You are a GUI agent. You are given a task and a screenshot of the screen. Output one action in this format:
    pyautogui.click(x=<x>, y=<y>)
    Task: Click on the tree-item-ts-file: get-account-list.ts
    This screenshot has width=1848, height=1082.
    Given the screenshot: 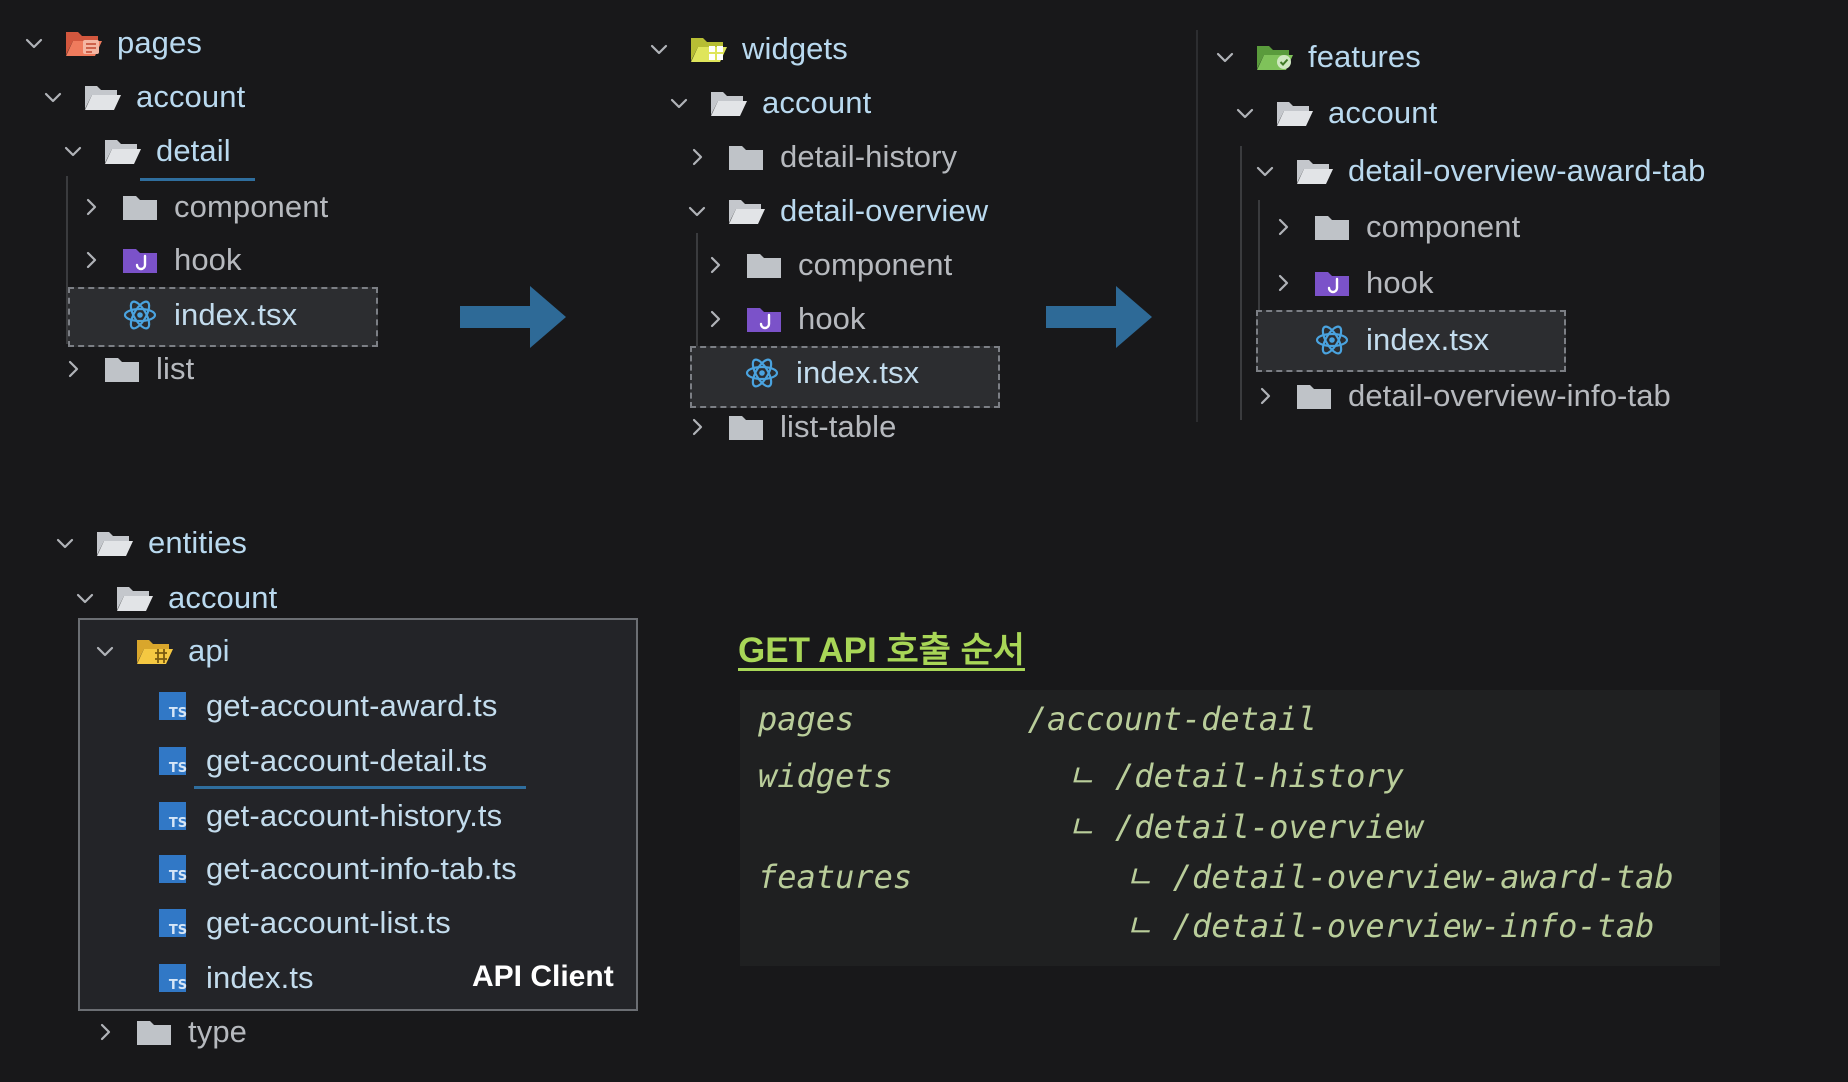 What is the action you would take?
    pyautogui.click(x=301, y=923)
    